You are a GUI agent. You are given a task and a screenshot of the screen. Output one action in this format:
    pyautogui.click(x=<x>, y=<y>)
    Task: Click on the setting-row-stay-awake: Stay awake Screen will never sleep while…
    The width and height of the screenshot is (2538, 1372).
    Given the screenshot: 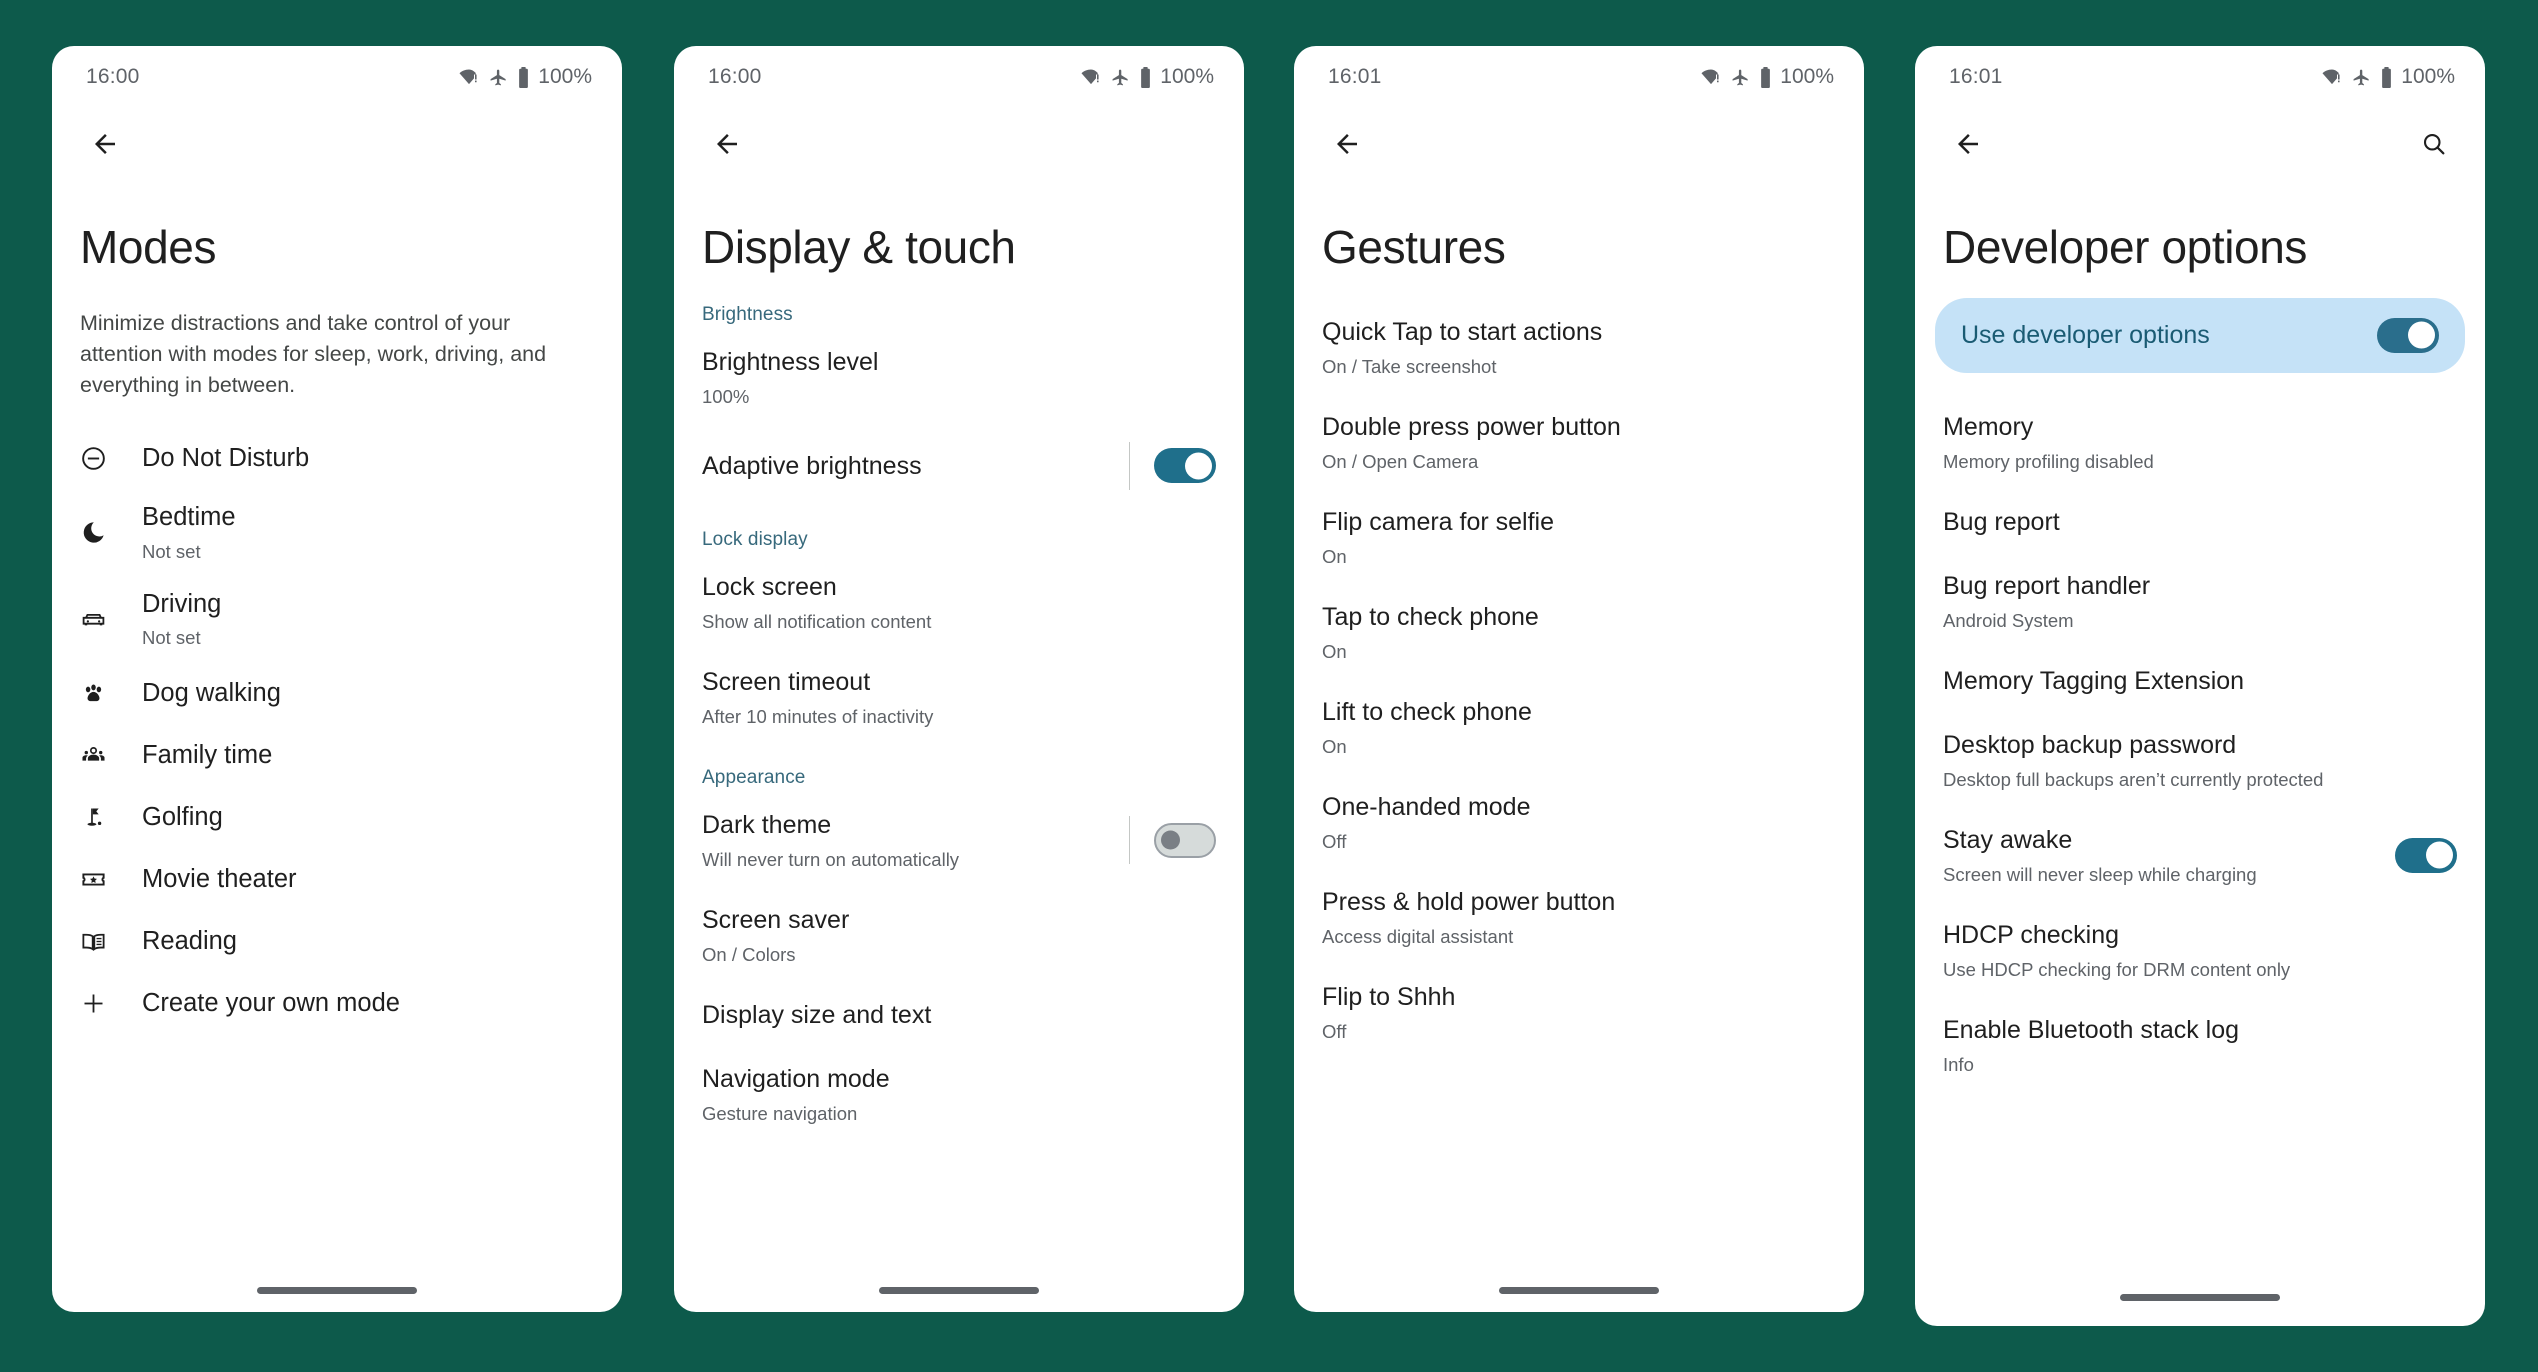 What is the action you would take?
    pyautogui.click(x=2200, y=855)
    